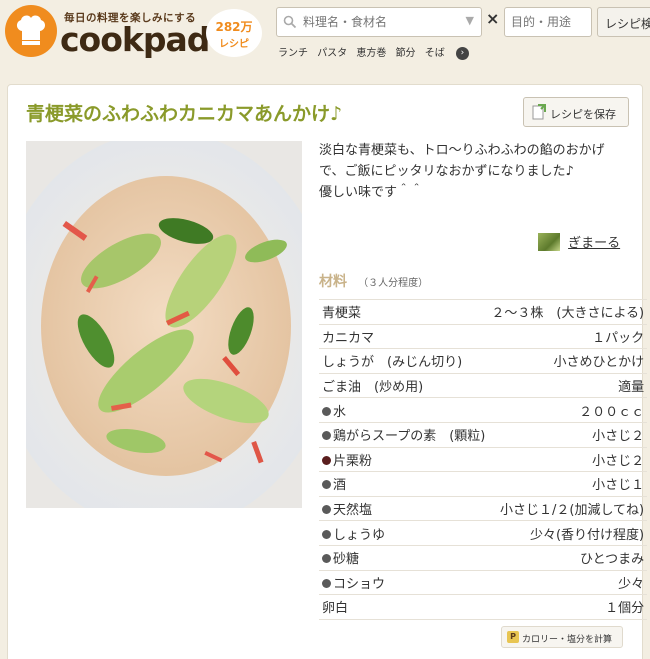 This screenshot has width=650, height=659. I want to click on ingredient-row: 卵白 １個分, so click(483, 607).